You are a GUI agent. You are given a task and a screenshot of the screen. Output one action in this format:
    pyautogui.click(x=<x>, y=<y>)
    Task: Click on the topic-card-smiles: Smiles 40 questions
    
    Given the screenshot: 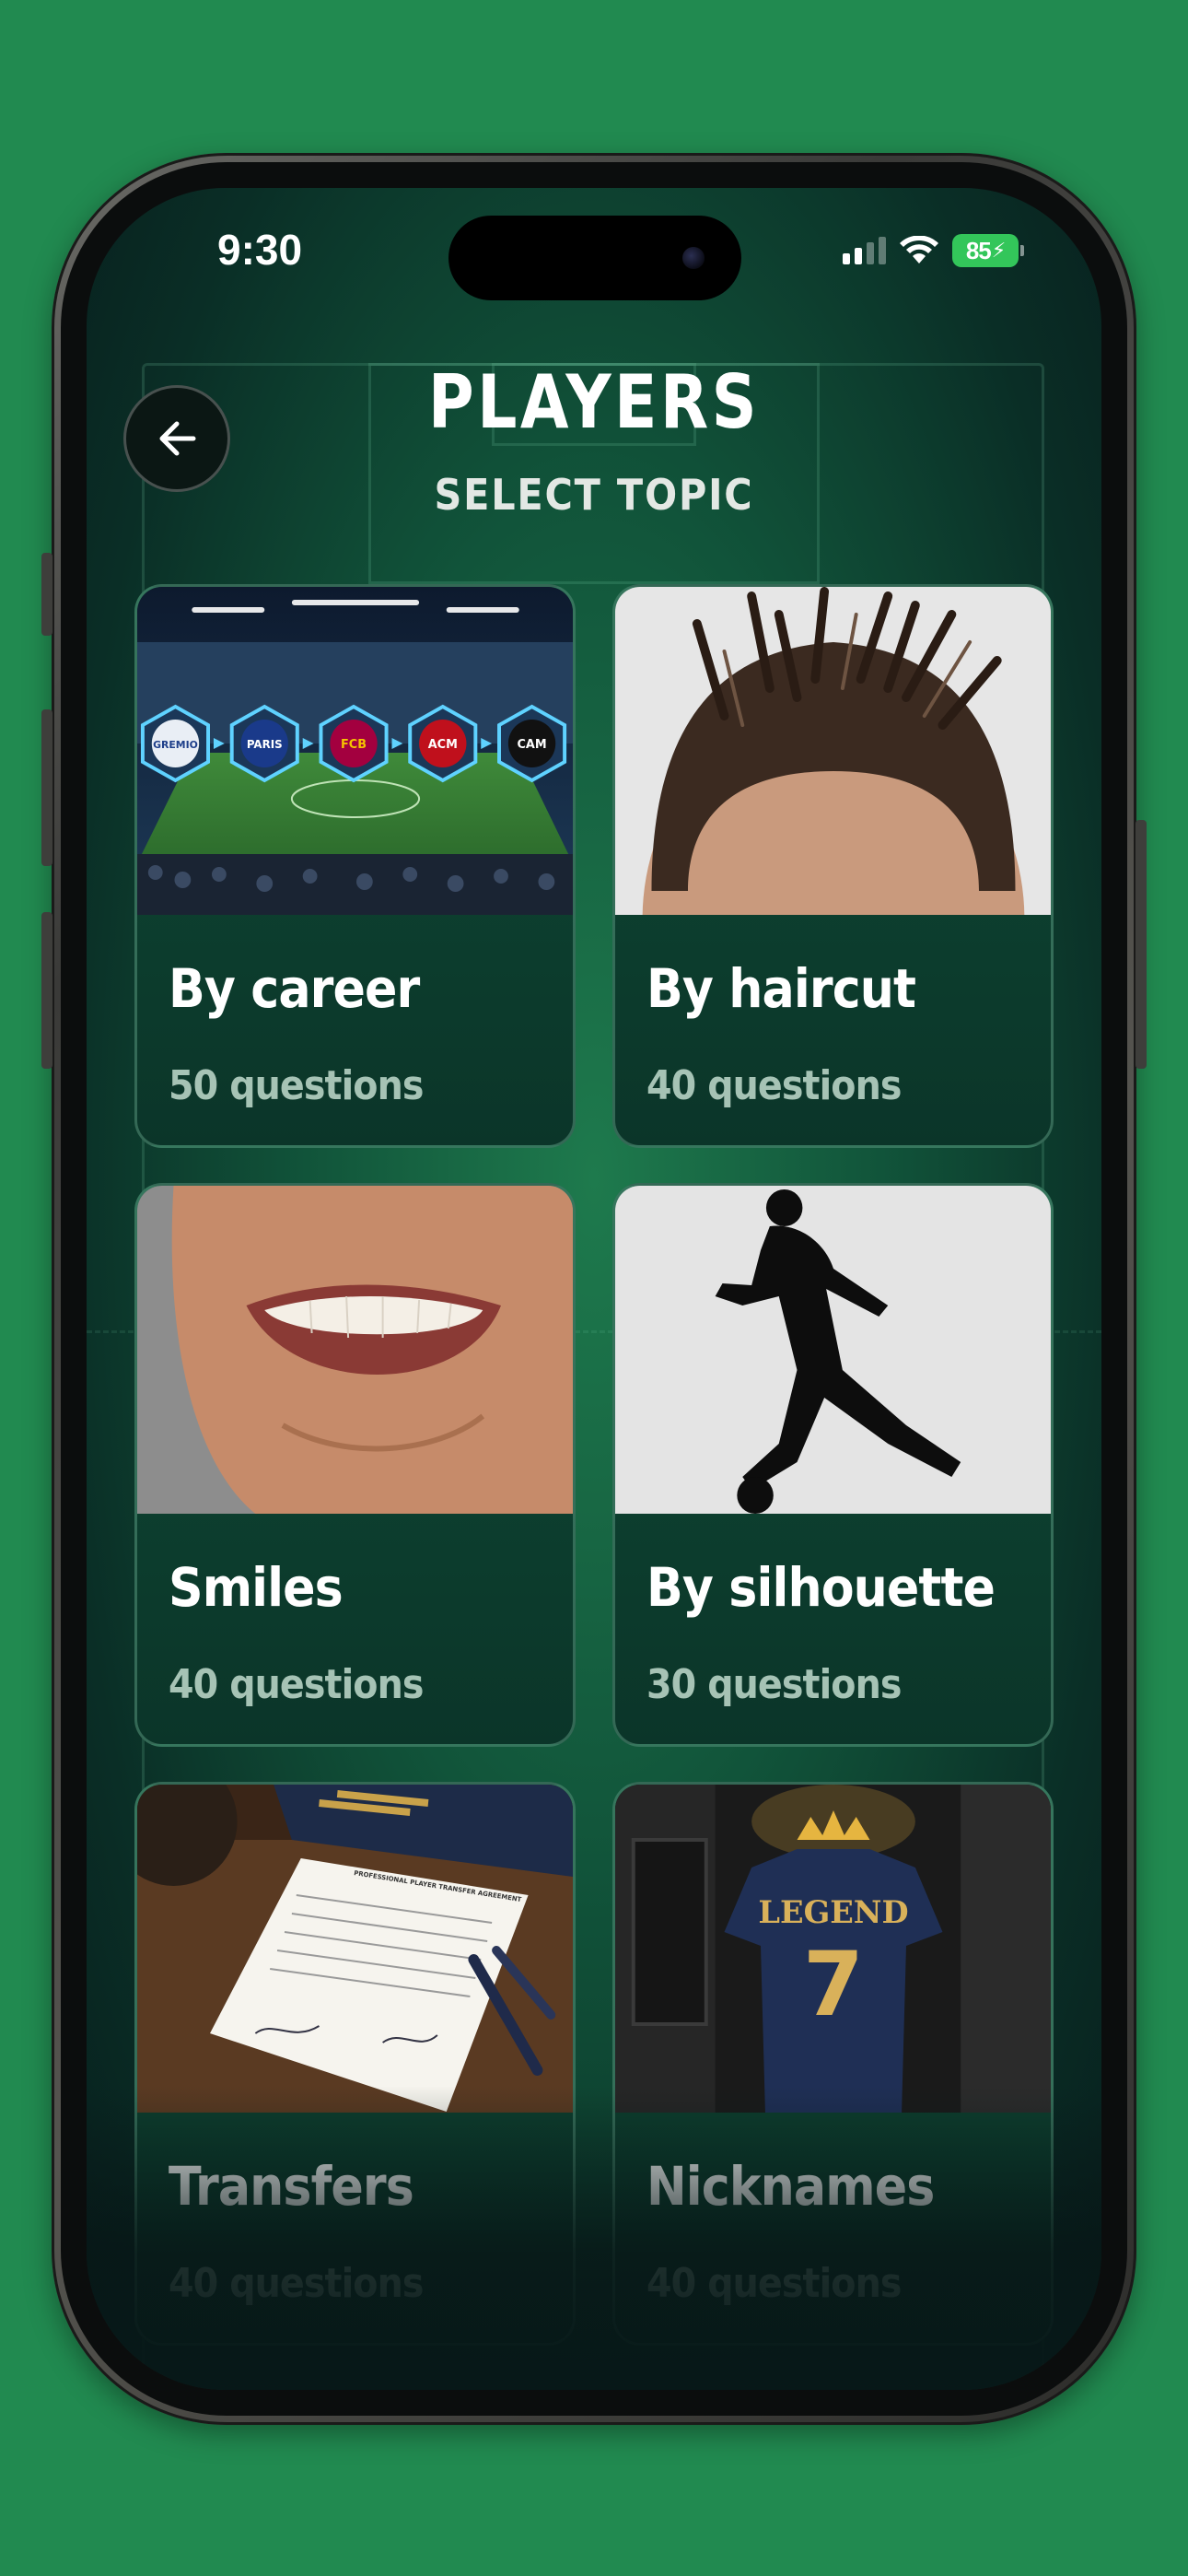 What is the action you would take?
    pyautogui.click(x=355, y=1465)
    